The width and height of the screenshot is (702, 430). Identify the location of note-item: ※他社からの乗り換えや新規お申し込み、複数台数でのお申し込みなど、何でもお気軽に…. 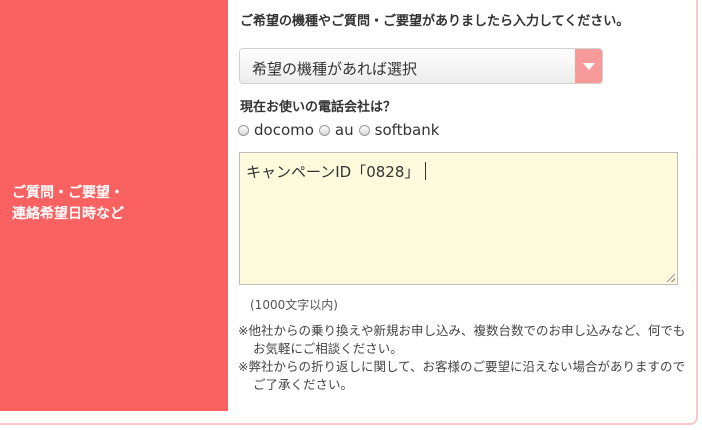
(462, 339).